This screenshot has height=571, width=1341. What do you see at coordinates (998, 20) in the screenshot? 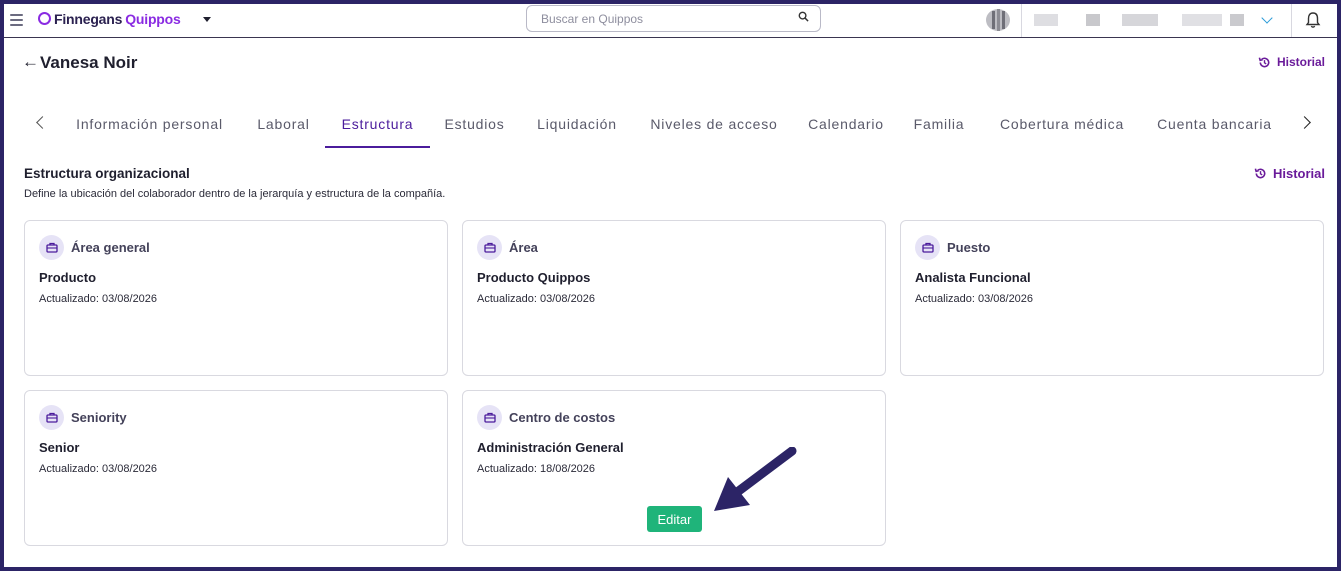
I see `organization-logo` at bounding box center [998, 20].